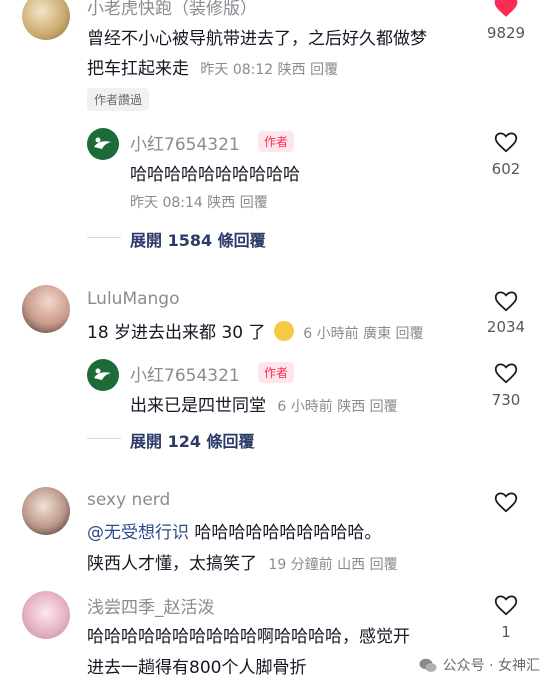 The height and width of the screenshot is (689, 554). Describe the element at coordinates (269, 70) in the screenshot. I see `comment-meta: 昨天 08:12 陕西 回覆` at that location.